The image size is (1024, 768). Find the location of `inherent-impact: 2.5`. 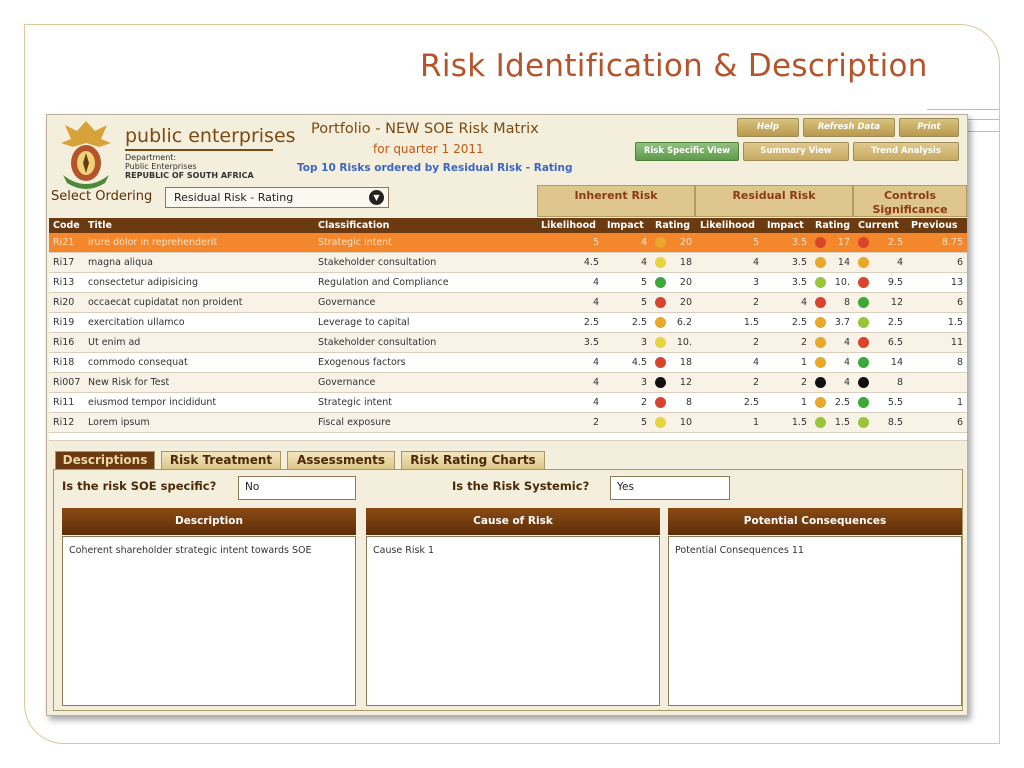

inherent-impact: 2.5 is located at coordinates (639, 322).